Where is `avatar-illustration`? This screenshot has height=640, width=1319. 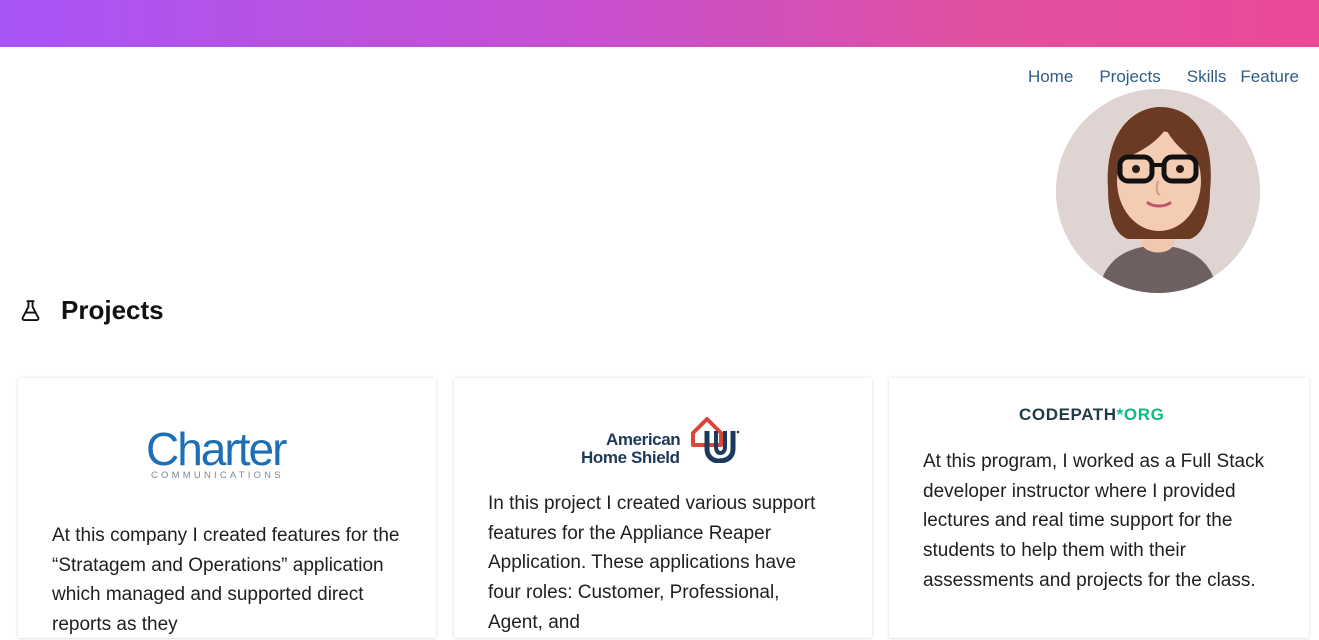 avatar-illustration is located at coordinates (1158, 191).